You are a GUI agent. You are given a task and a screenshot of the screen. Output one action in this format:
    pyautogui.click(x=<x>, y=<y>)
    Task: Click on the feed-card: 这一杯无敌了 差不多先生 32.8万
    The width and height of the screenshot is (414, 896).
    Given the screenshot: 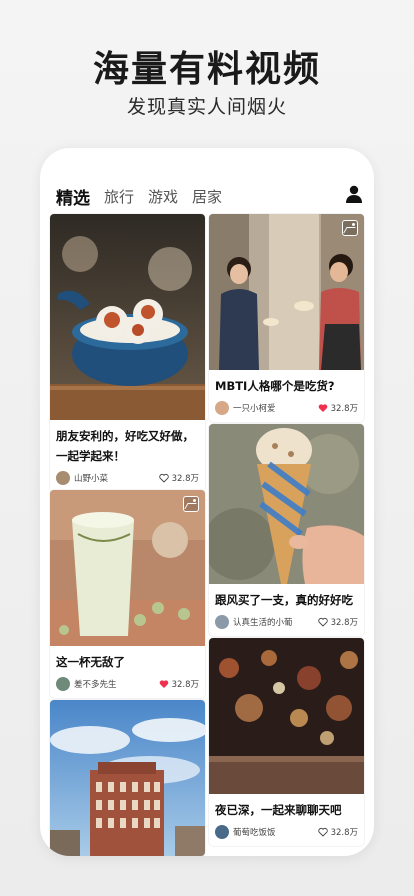 What is the action you would take?
    pyautogui.click(x=127, y=594)
    